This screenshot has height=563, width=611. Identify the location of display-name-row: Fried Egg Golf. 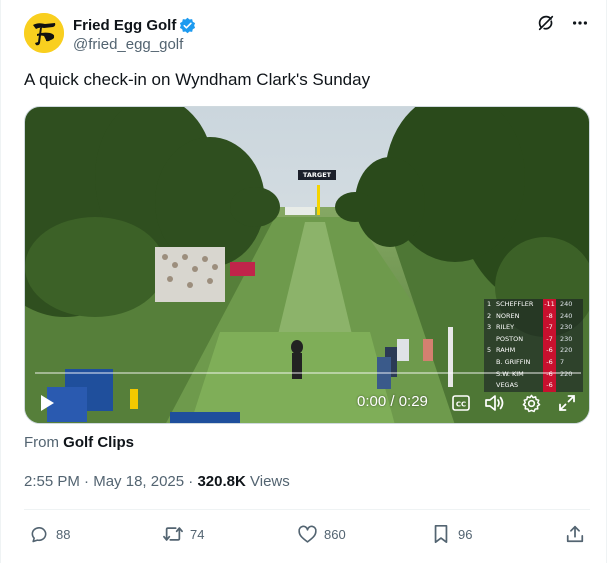
(134, 25).